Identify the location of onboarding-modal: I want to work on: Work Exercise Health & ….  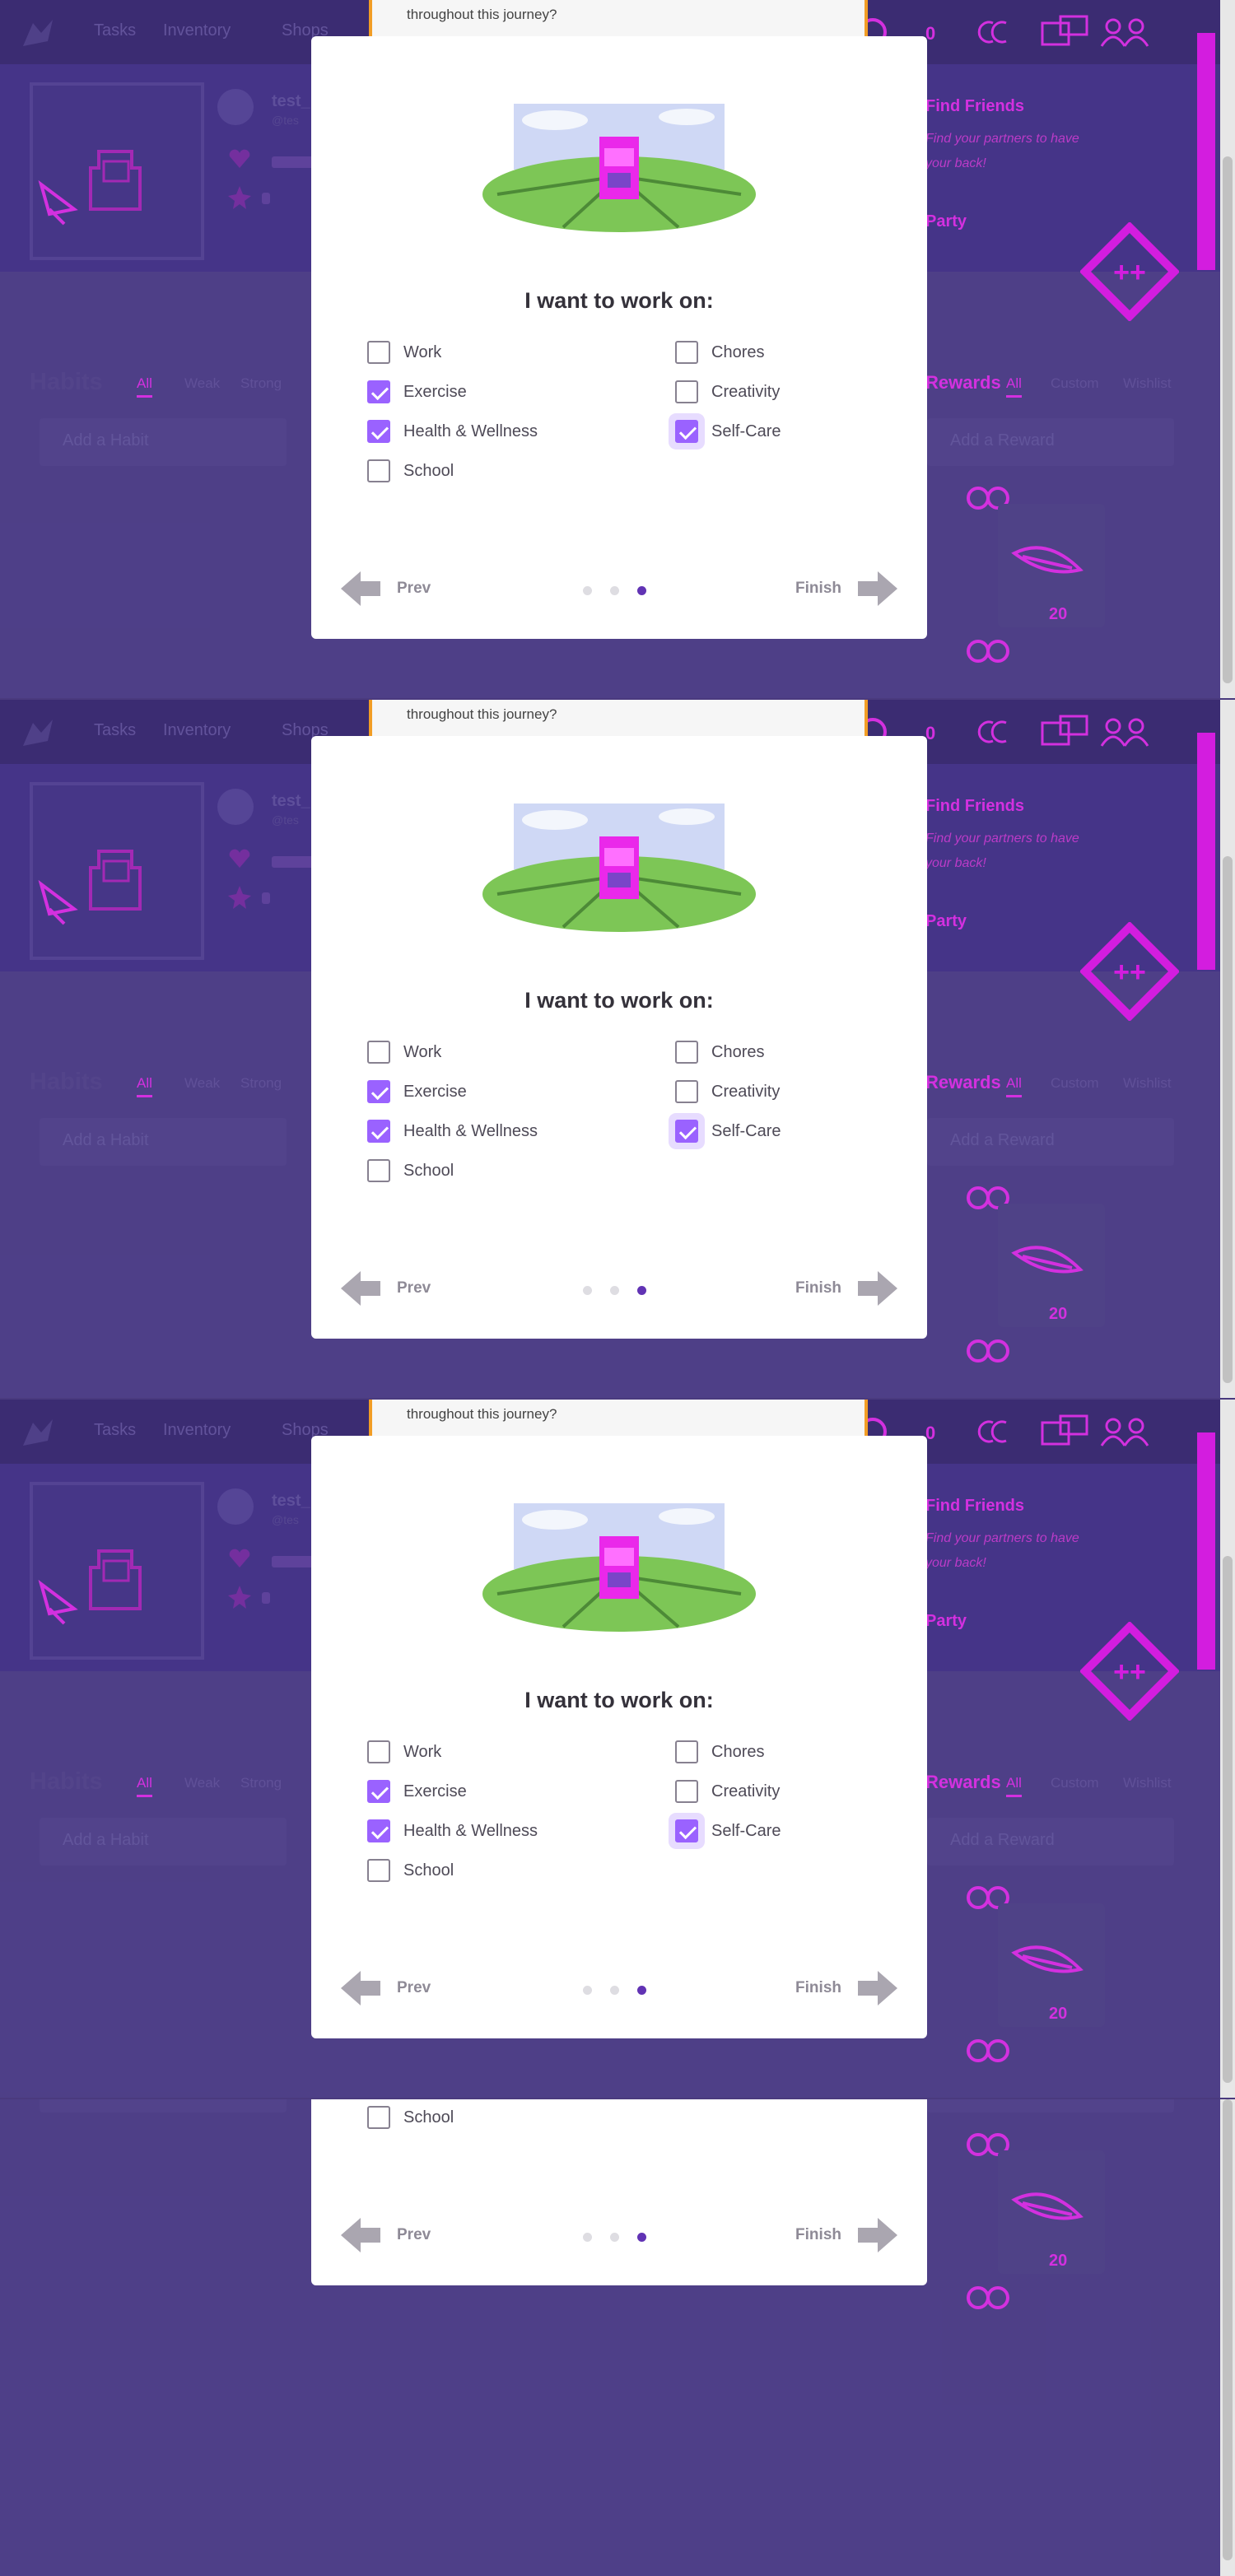
(619, 1737).